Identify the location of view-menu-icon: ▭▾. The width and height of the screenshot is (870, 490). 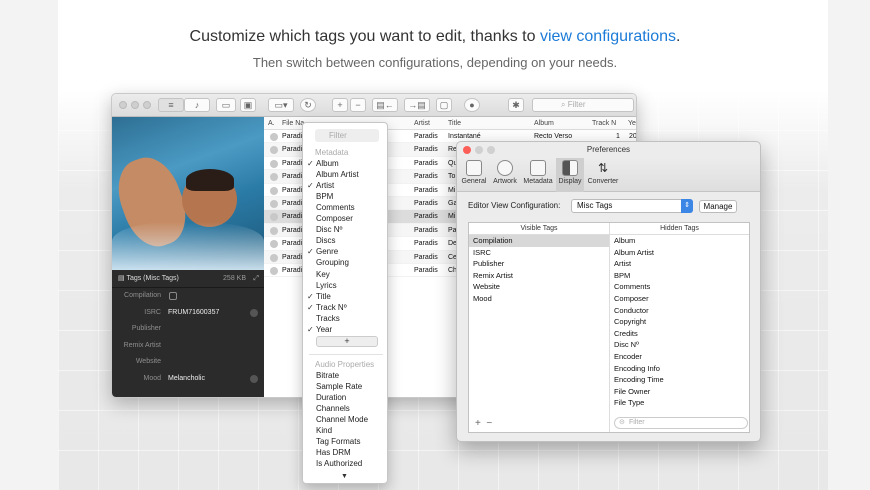
(281, 105).